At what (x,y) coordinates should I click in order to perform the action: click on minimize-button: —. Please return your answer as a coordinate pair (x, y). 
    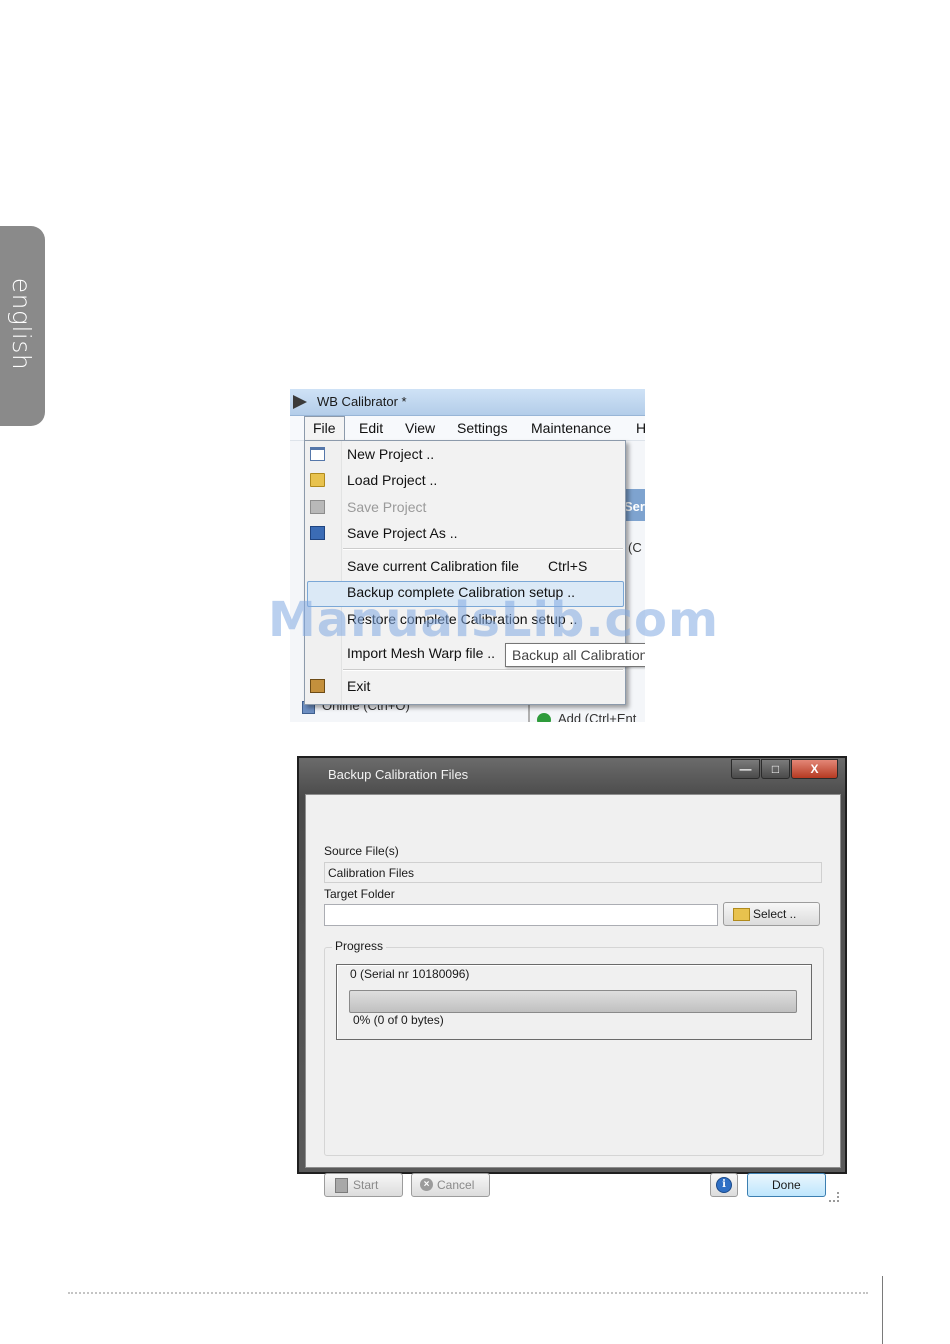
    Looking at the image, I should click on (745, 769).